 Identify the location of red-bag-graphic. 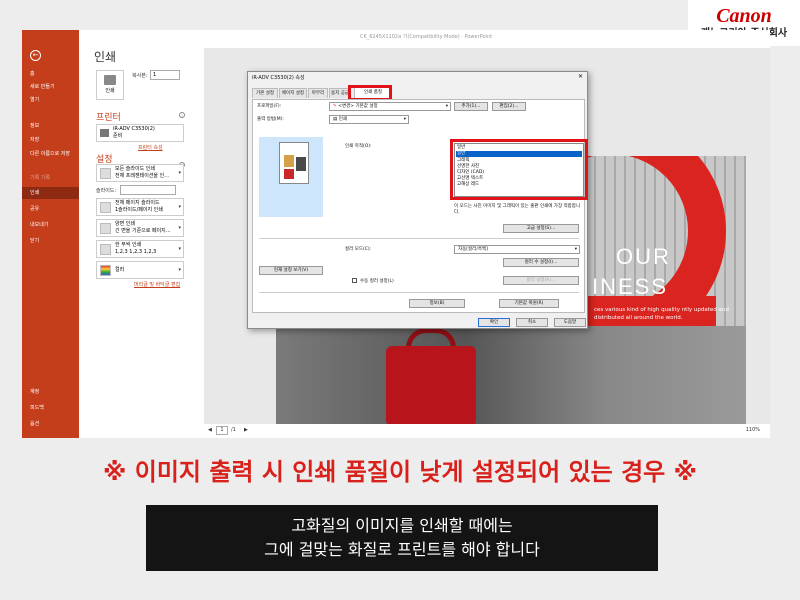
(431, 386).